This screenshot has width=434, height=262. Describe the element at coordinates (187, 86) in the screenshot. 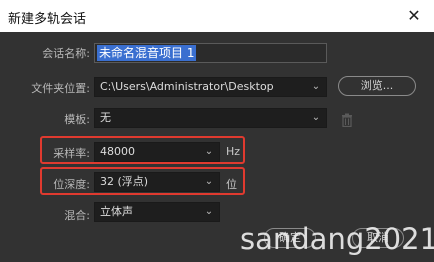

I see `folder-value: C:\Users\Administrator\Desktop` at that location.